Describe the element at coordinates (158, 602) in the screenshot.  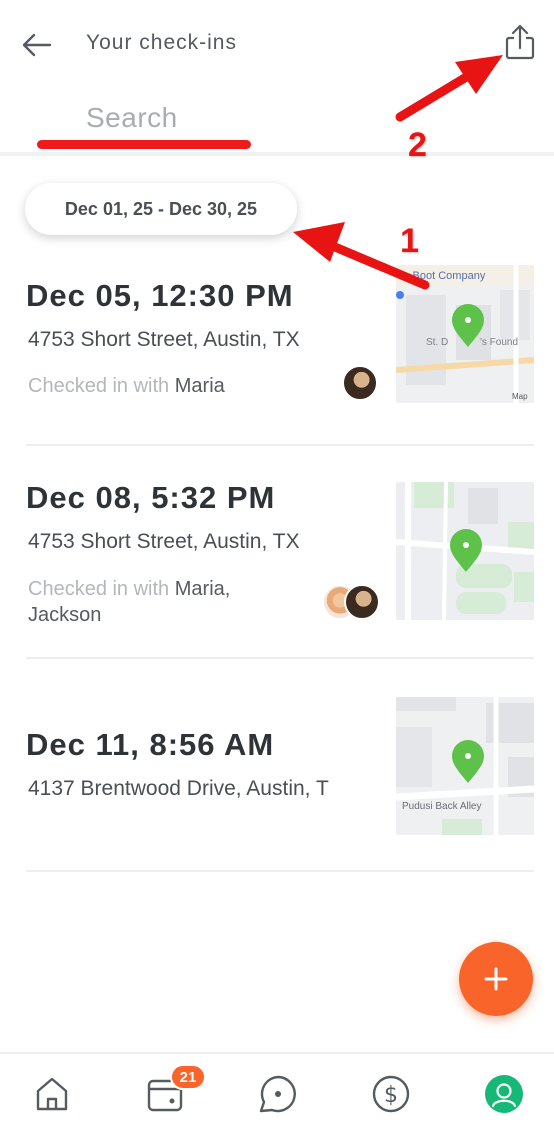
I see `checked-in-with: Checked in with Maria, Jackson` at that location.